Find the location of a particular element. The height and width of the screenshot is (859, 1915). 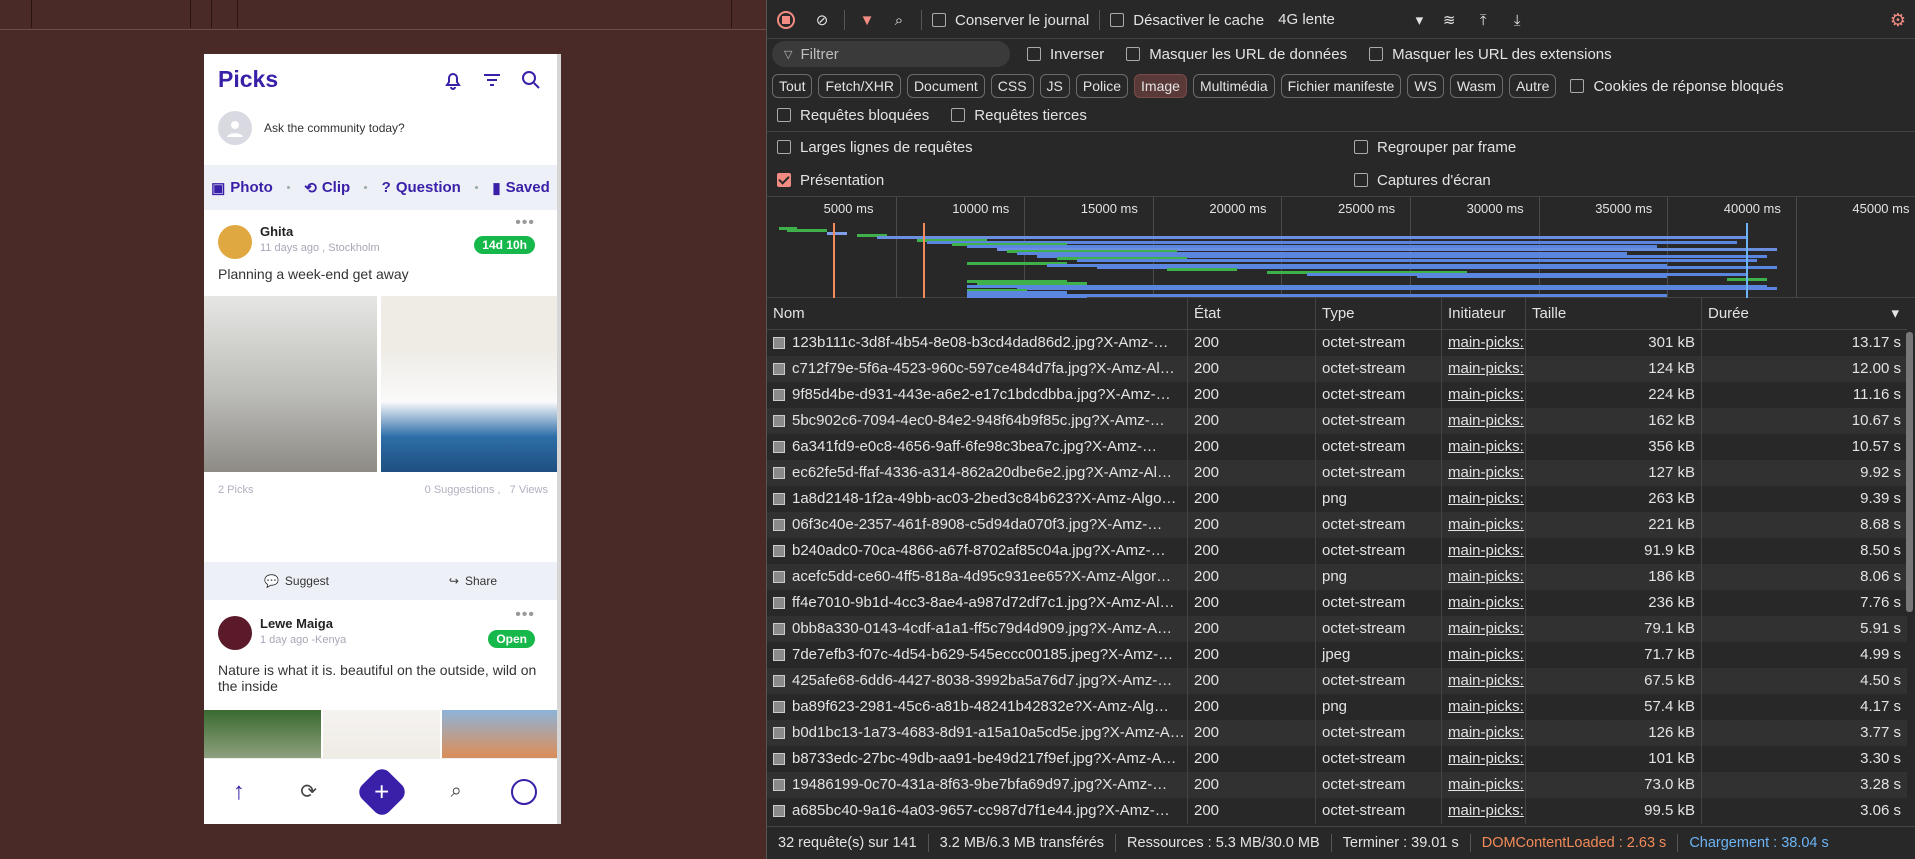

clip-button: ⟲ Clip is located at coordinates (327, 188).